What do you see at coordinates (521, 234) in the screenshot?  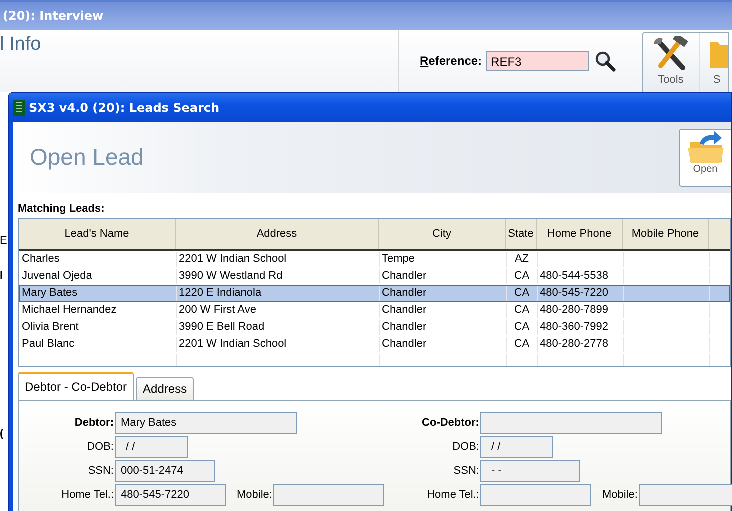 I see `column-header: State` at bounding box center [521, 234].